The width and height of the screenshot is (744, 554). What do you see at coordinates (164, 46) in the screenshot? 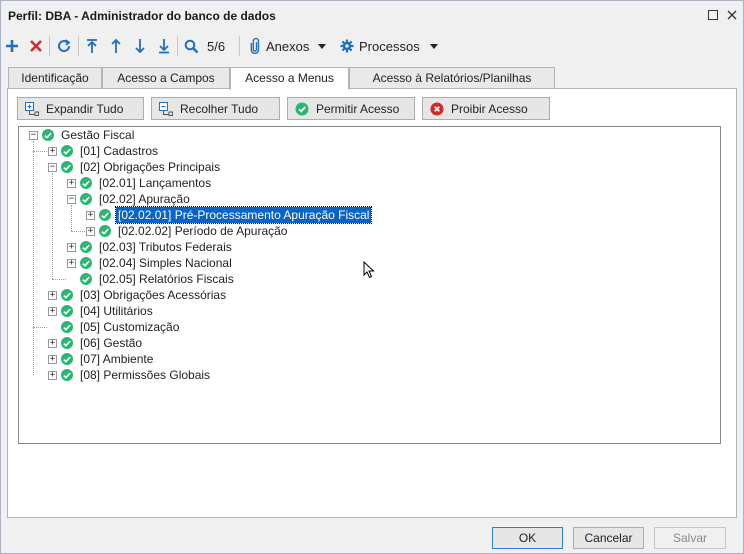
I see `last-record-button` at bounding box center [164, 46].